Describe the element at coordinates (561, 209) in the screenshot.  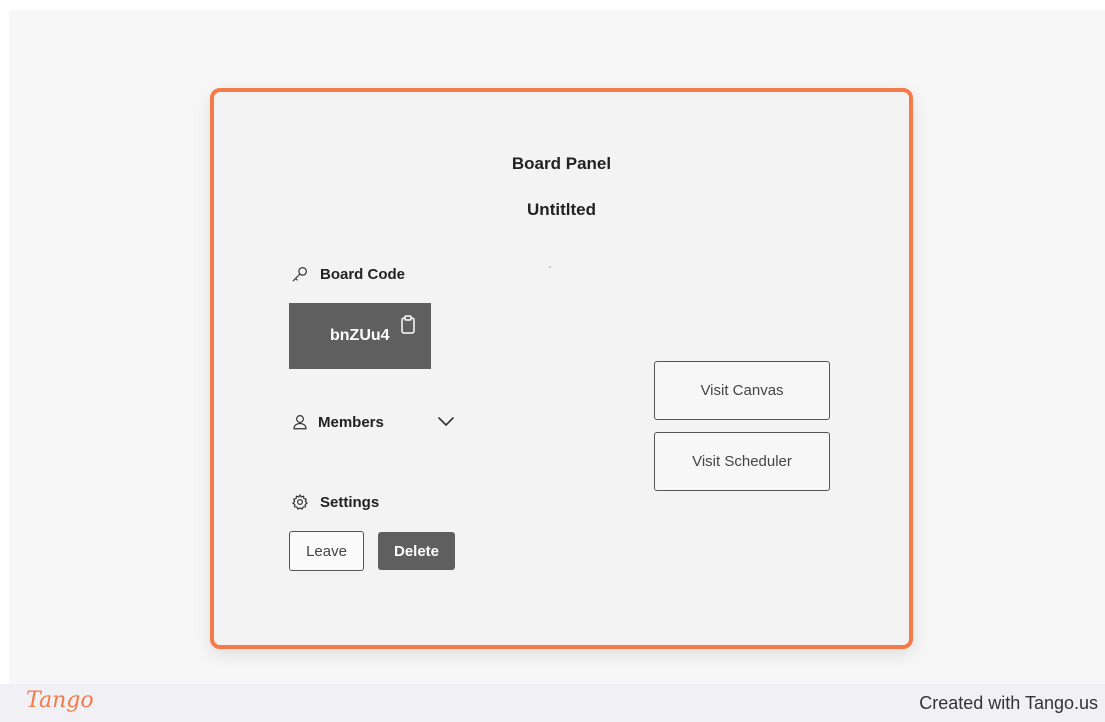
I see `board-name: Untitlted` at that location.